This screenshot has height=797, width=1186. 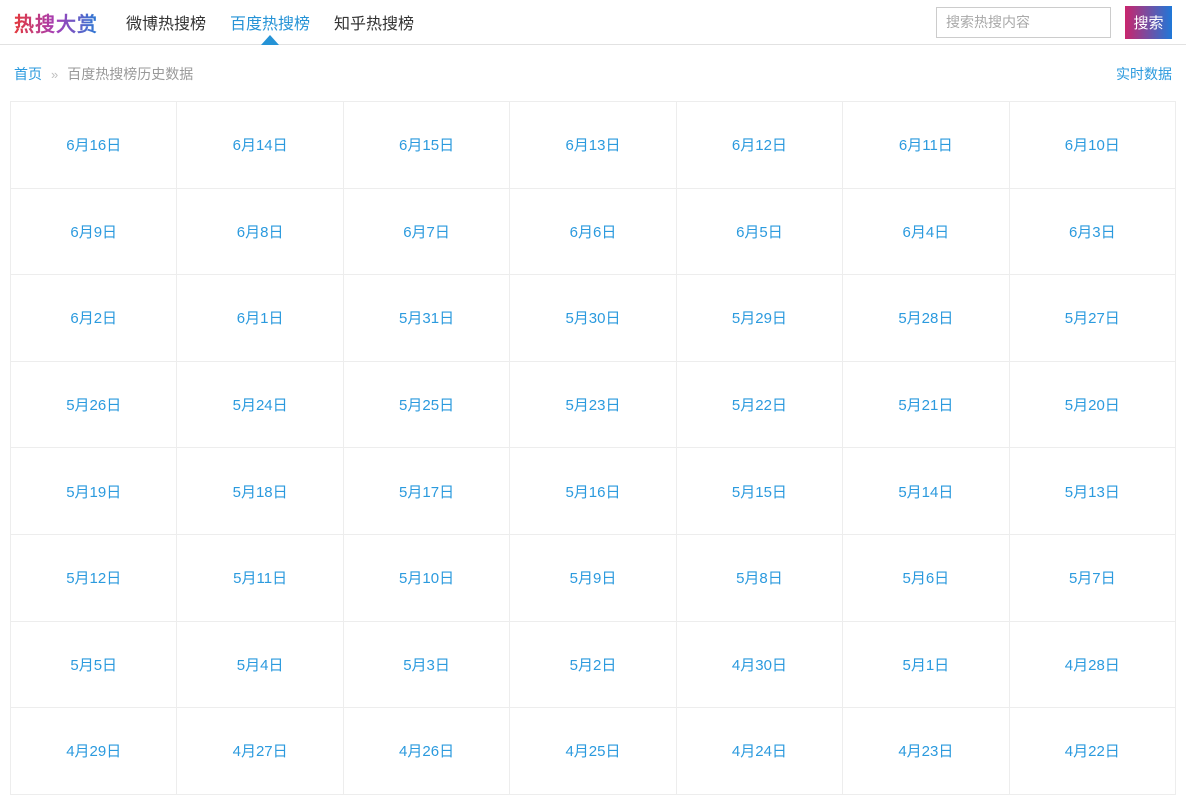 I want to click on date-link: 5月3日, so click(x=426, y=664).